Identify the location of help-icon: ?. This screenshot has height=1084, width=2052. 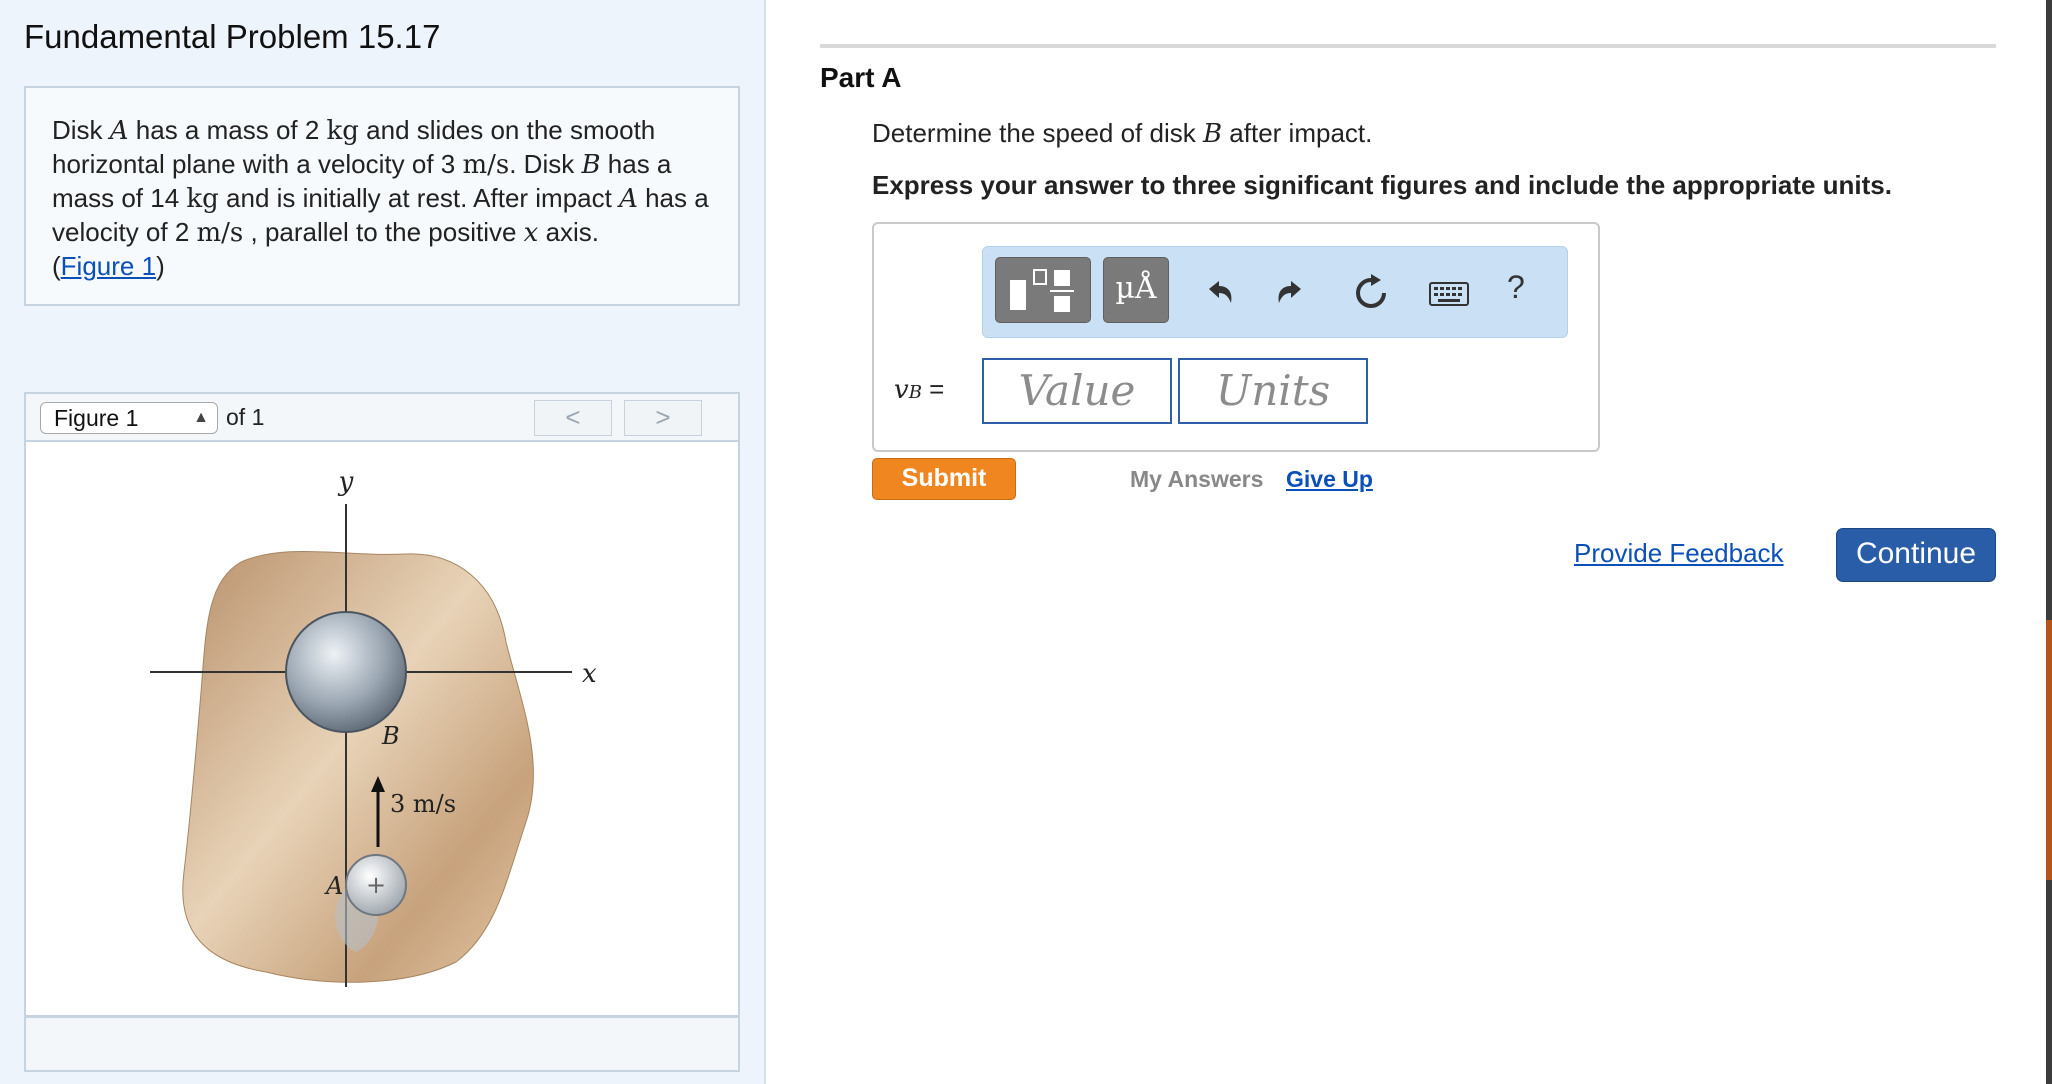
(1516, 287).